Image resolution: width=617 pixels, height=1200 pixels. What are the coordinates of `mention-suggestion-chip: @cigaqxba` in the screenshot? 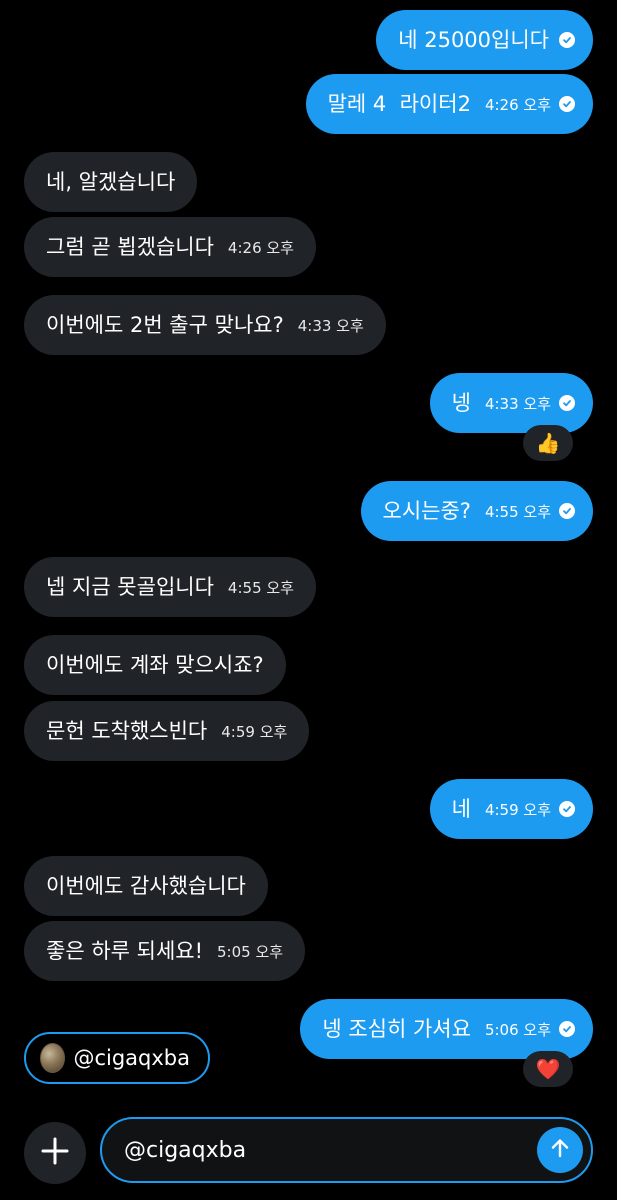 It's located at (117, 1058).